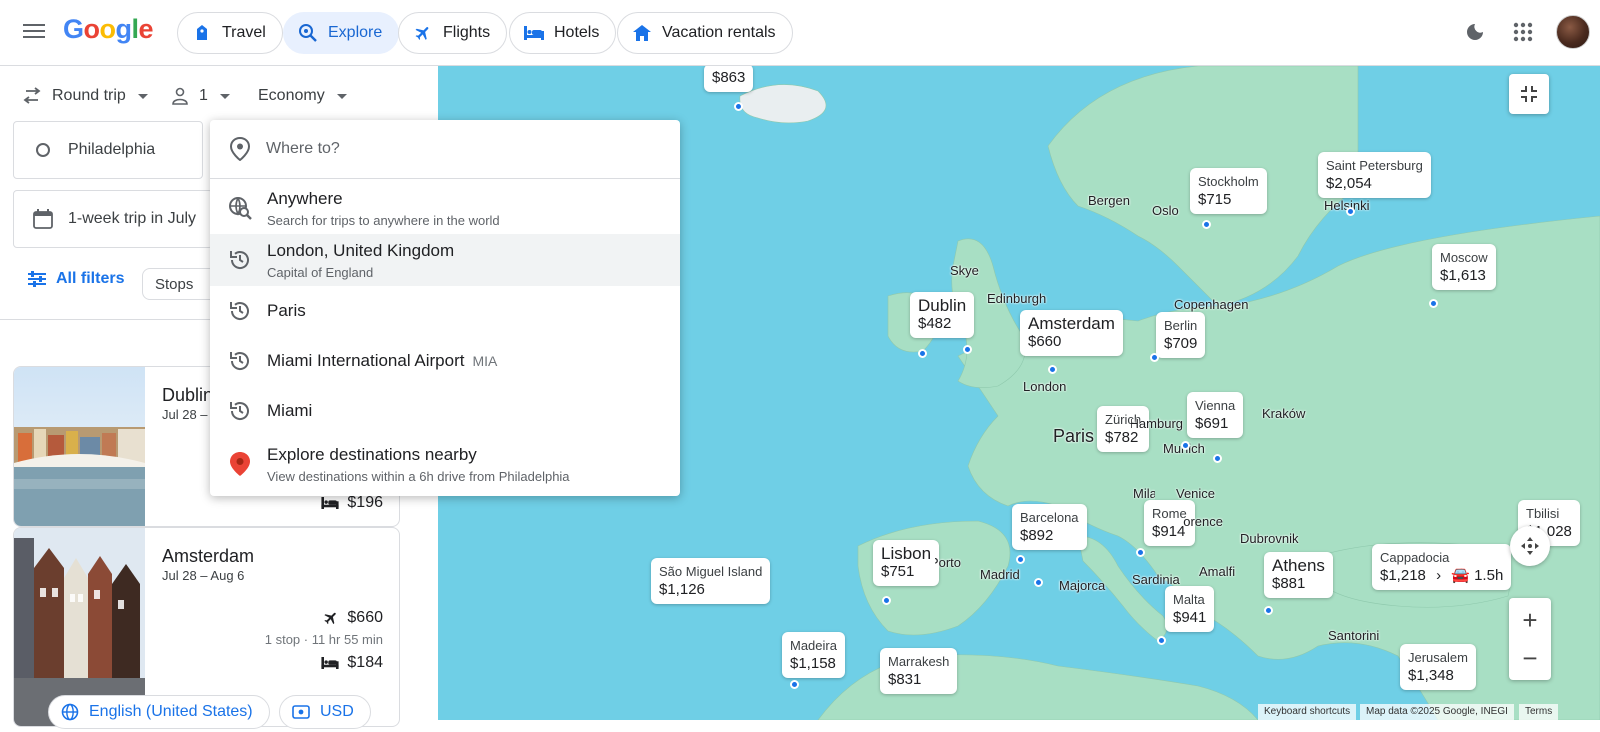  I want to click on map-price-pin: Stockholm $715, so click(1228, 191).